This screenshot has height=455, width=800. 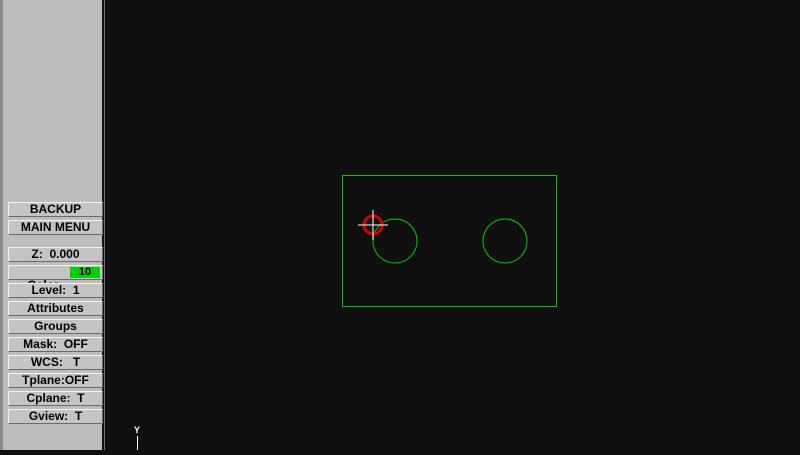 I want to click on level-button: Level: 1, so click(x=55, y=290).